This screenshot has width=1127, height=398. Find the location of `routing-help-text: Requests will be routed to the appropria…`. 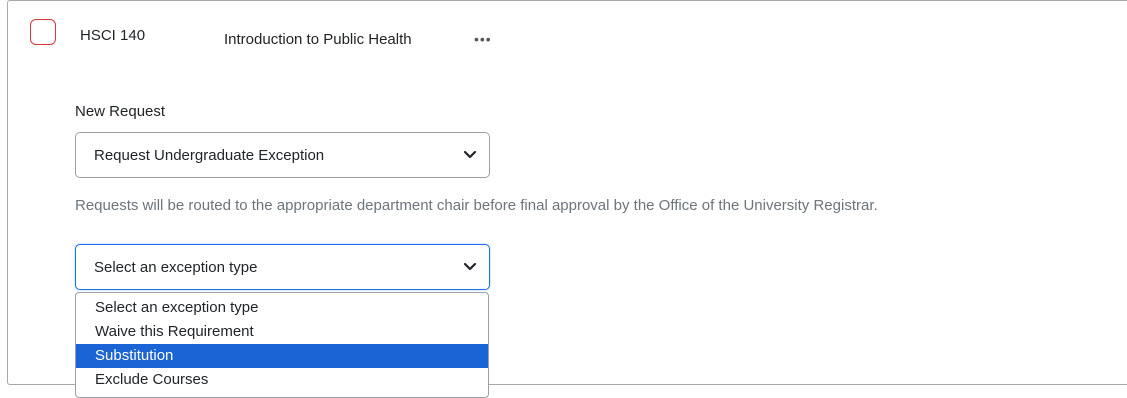

routing-help-text: Requests will be routed to the appropria… is located at coordinates (476, 205).